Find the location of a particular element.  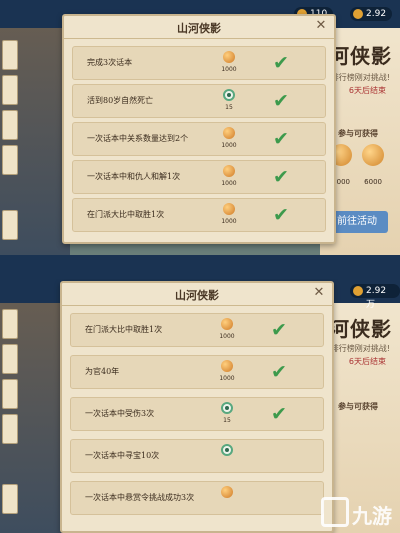

reward-amount: 6000 is located at coordinates (373, 182).